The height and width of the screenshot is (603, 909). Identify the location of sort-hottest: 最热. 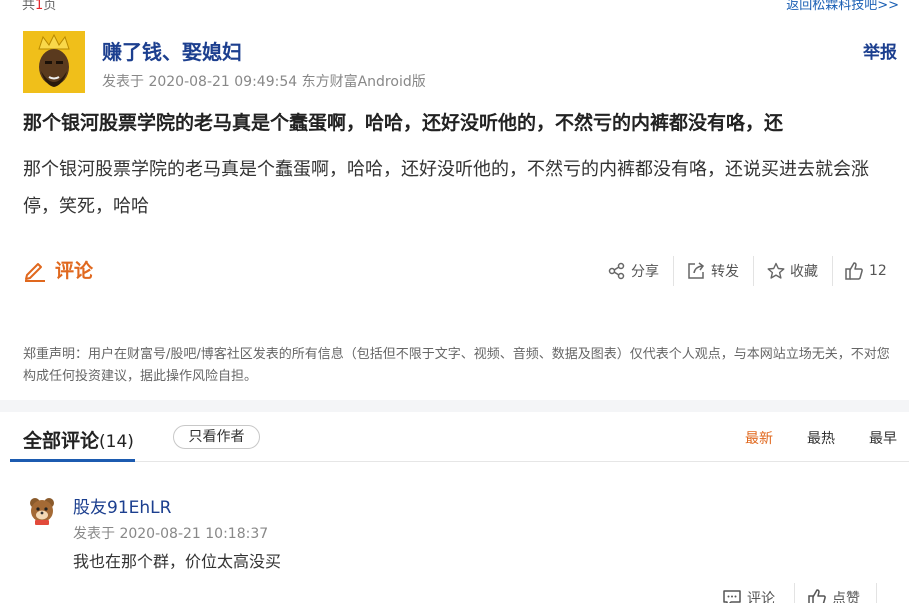
(821, 438).